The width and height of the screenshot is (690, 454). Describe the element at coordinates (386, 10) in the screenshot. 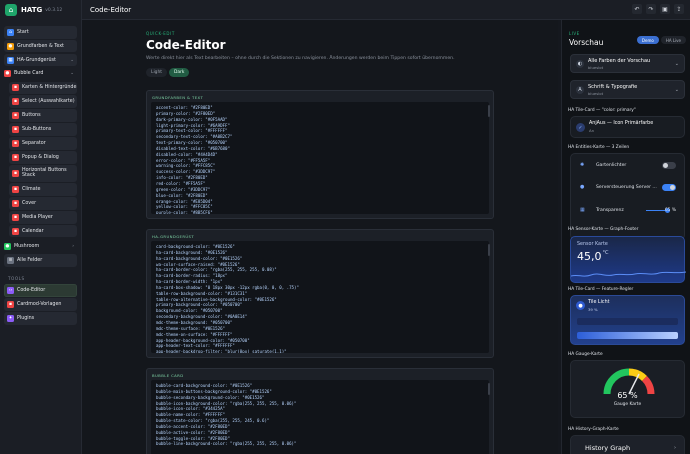

I see `topbar: Code-Editor ↶ ↷ ▣ ⇪` at that location.